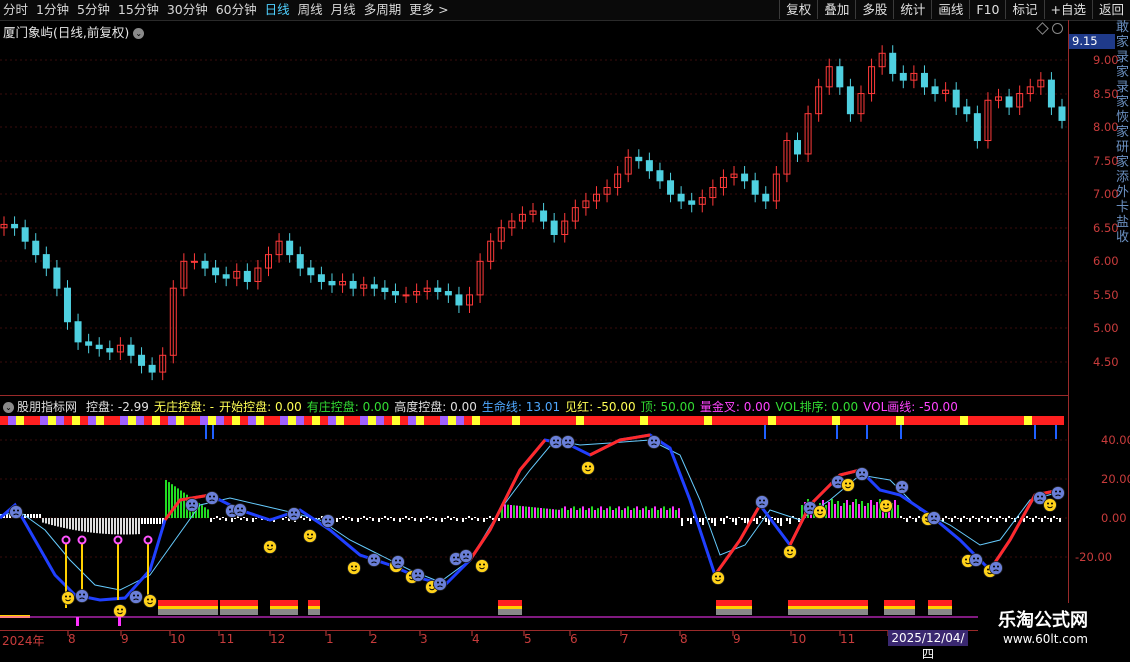 This screenshot has width=1130, height=662. What do you see at coordinates (1114, 518) in the screenshot?
I see `indicator-tick-label: 0.00` at bounding box center [1114, 518].